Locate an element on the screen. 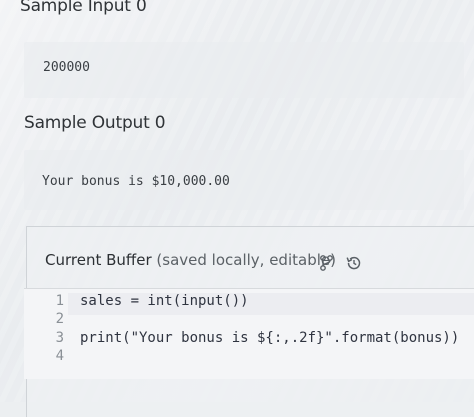 The height and width of the screenshot is (417, 474). line-number: 3 is located at coordinates (59, 338).